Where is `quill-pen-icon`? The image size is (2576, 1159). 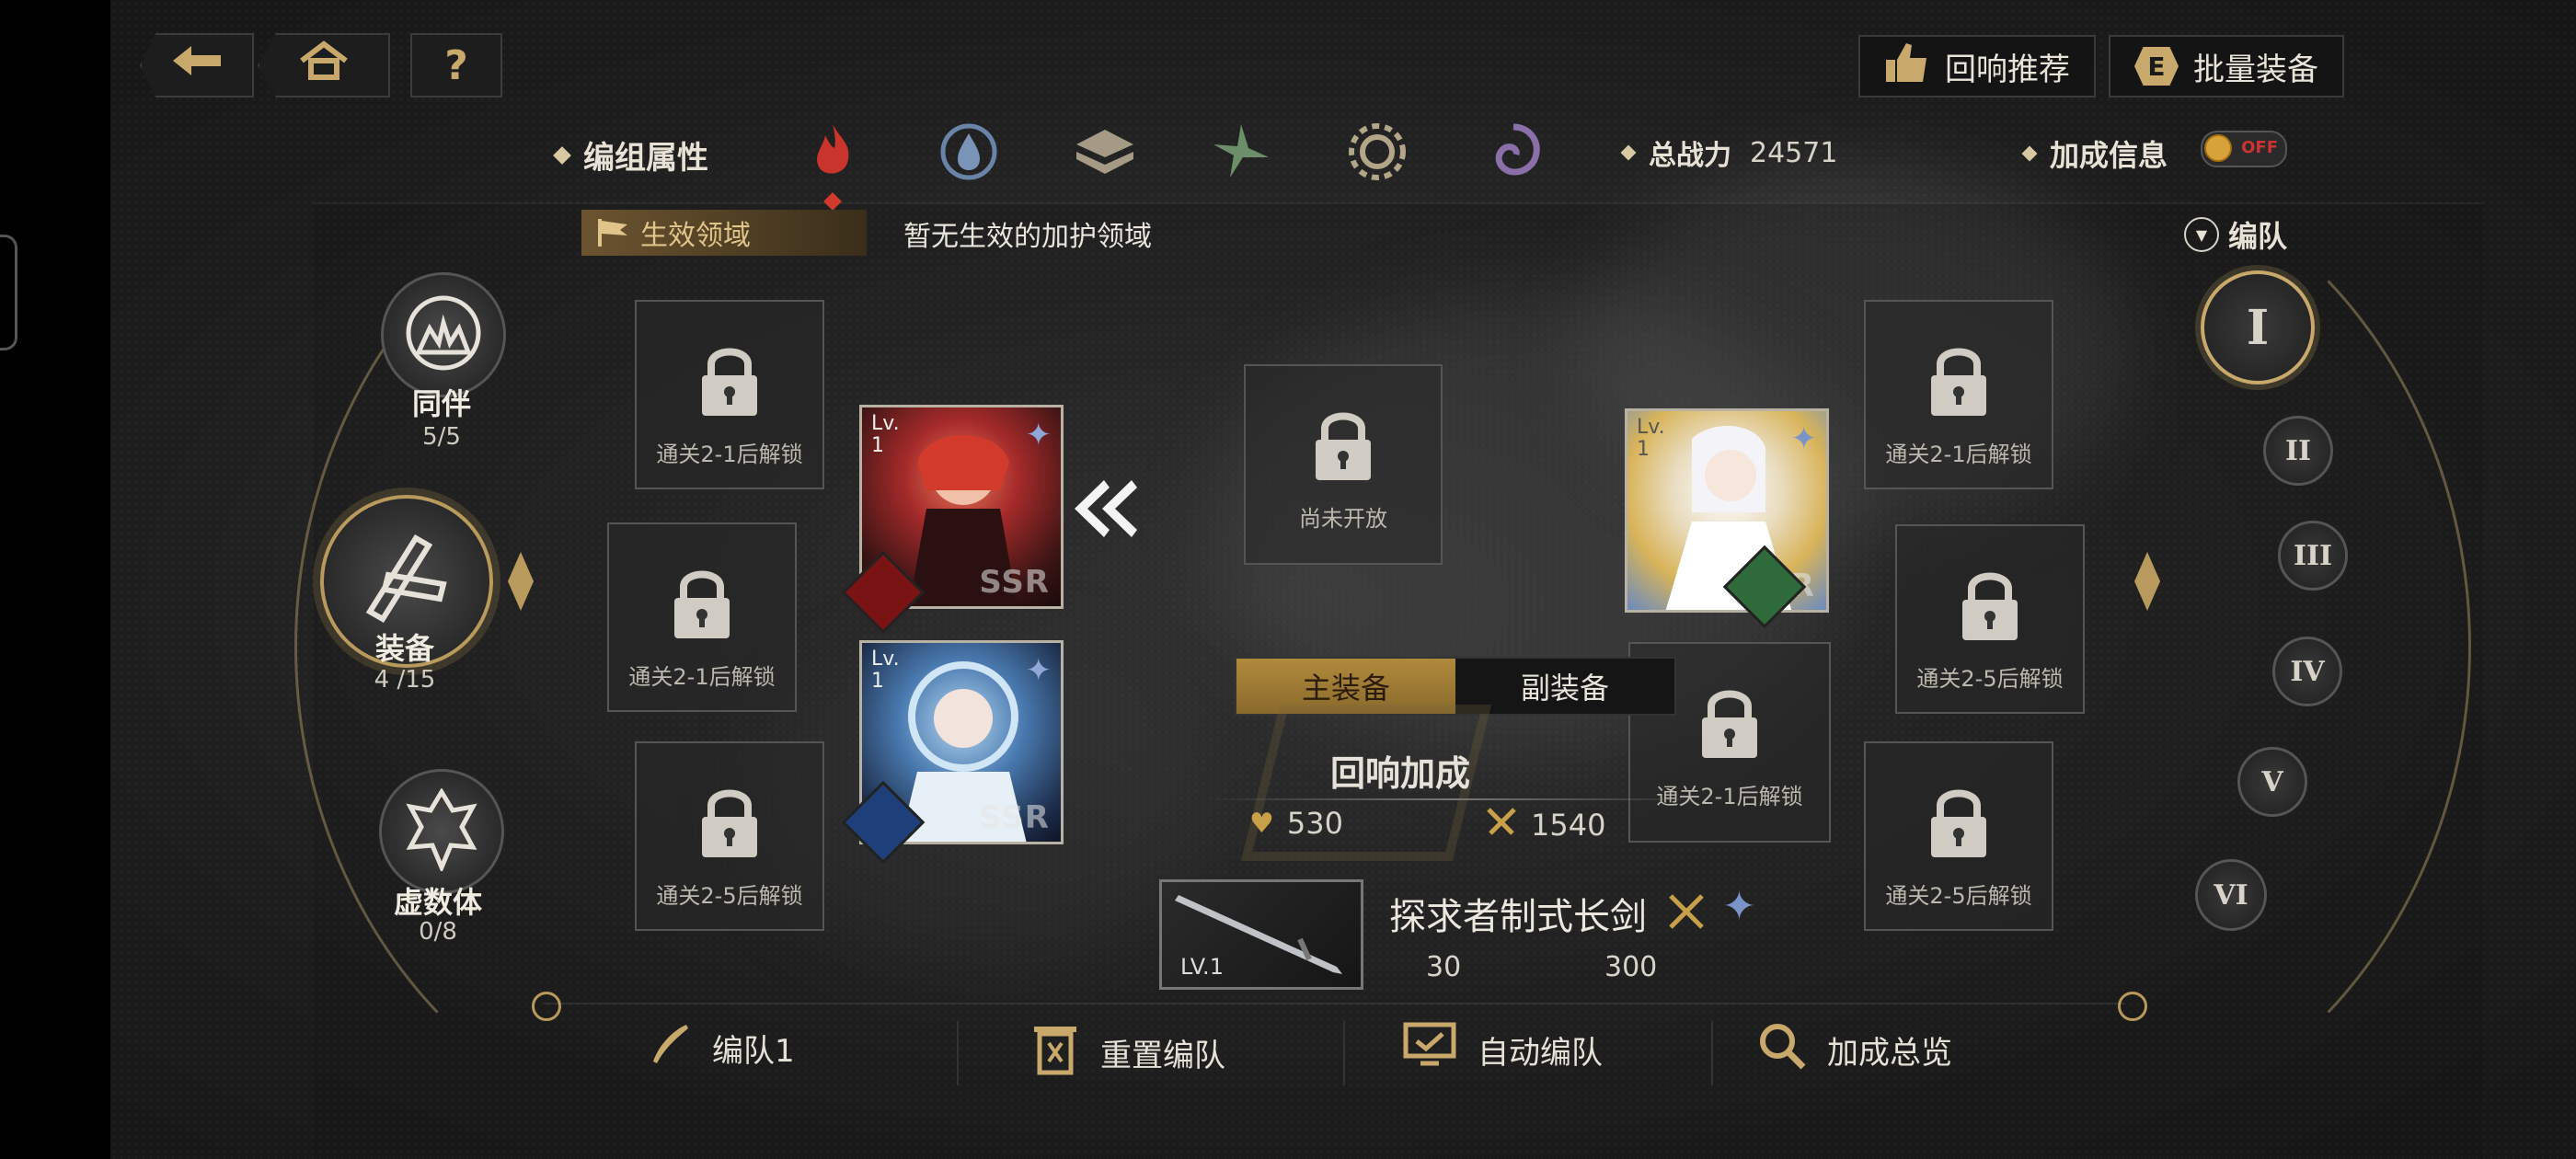
quill-pen-icon is located at coordinates (669, 1048).